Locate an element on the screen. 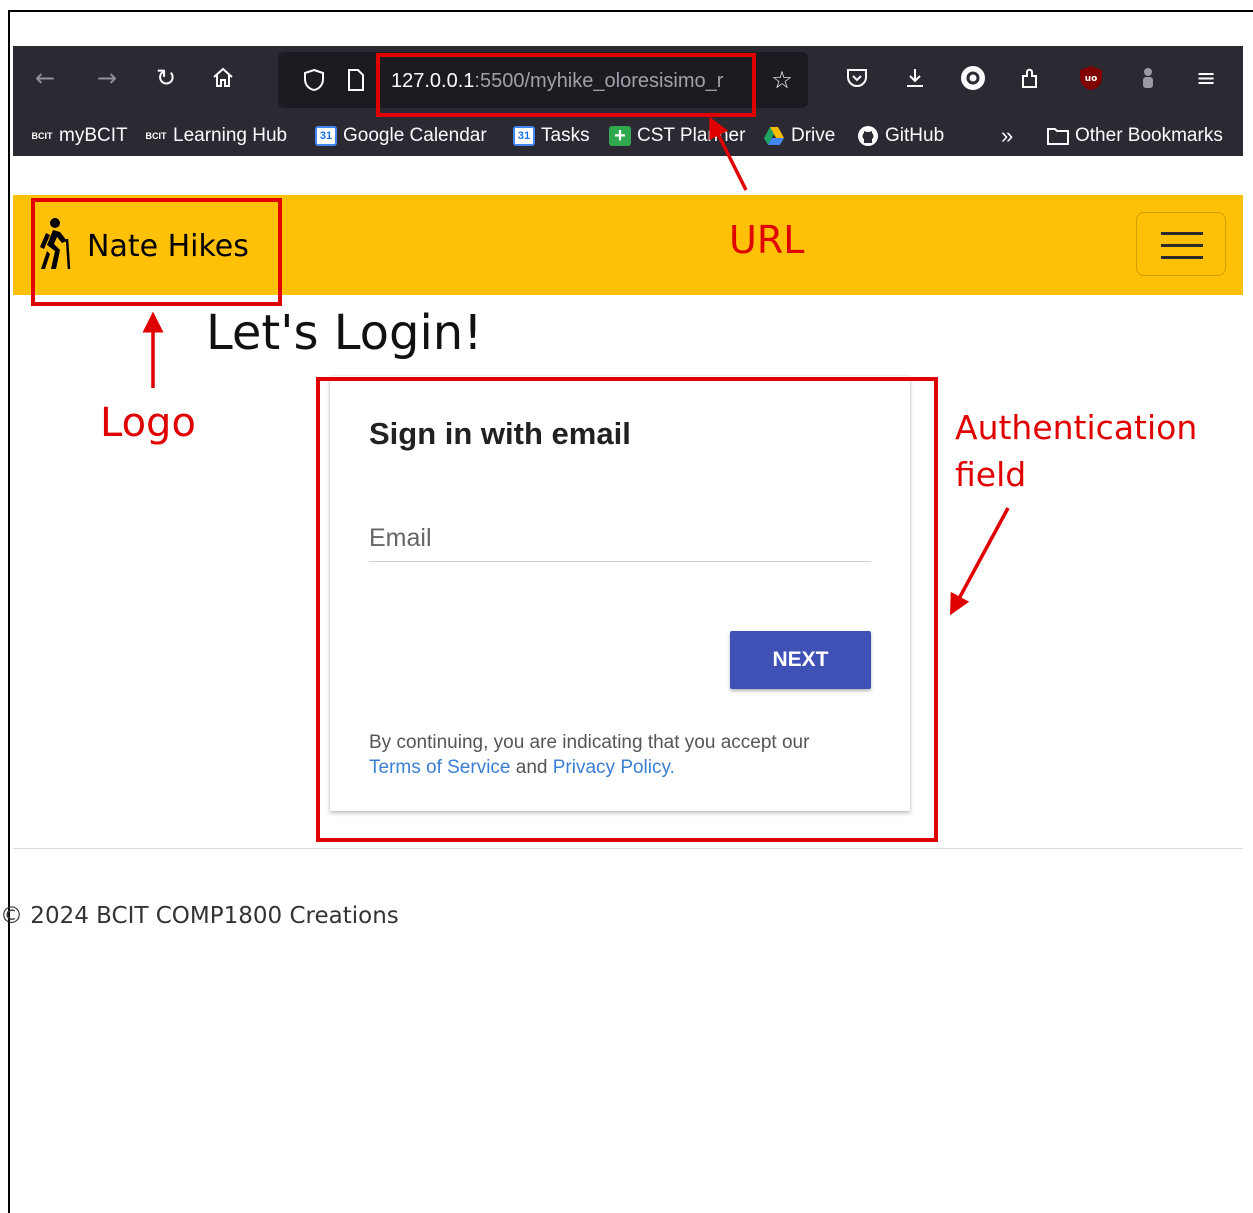 This screenshot has width=1253, height=1213. drive-icon is located at coordinates (774, 136).